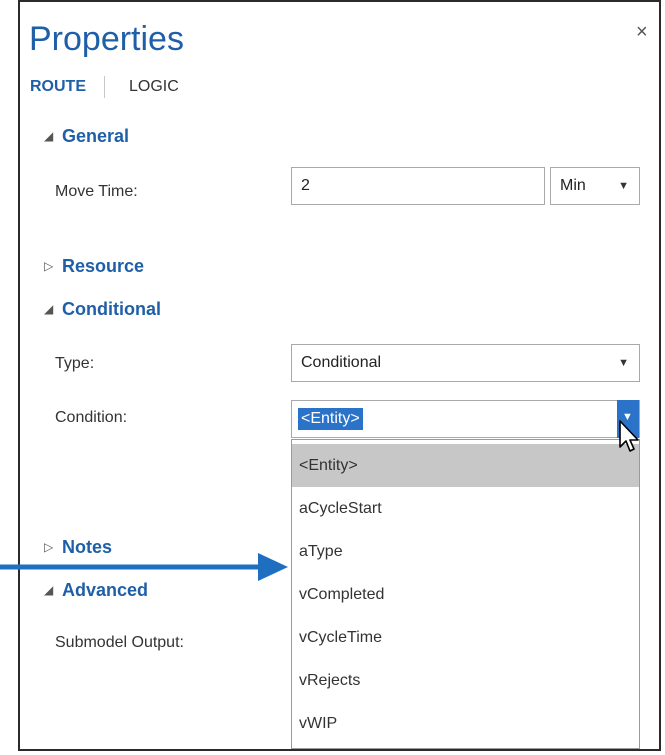  I want to click on condition-selected-value: <Entity>, so click(330, 419).